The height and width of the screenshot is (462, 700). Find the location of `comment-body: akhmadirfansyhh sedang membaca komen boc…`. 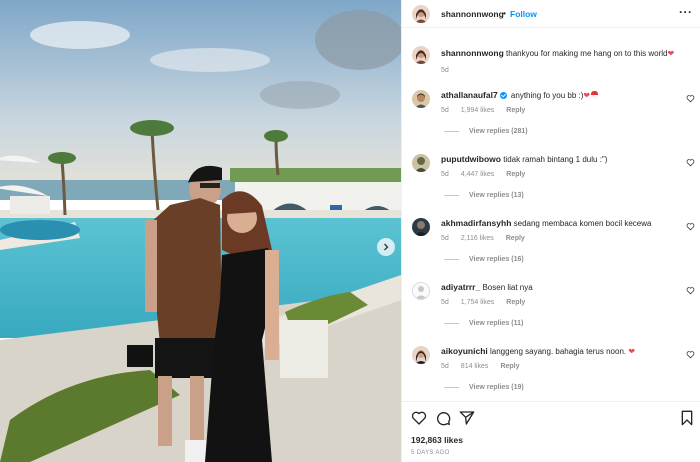

comment-body: akhmadirfansyhh sedang membaca komen boc… is located at coordinates (557, 223).